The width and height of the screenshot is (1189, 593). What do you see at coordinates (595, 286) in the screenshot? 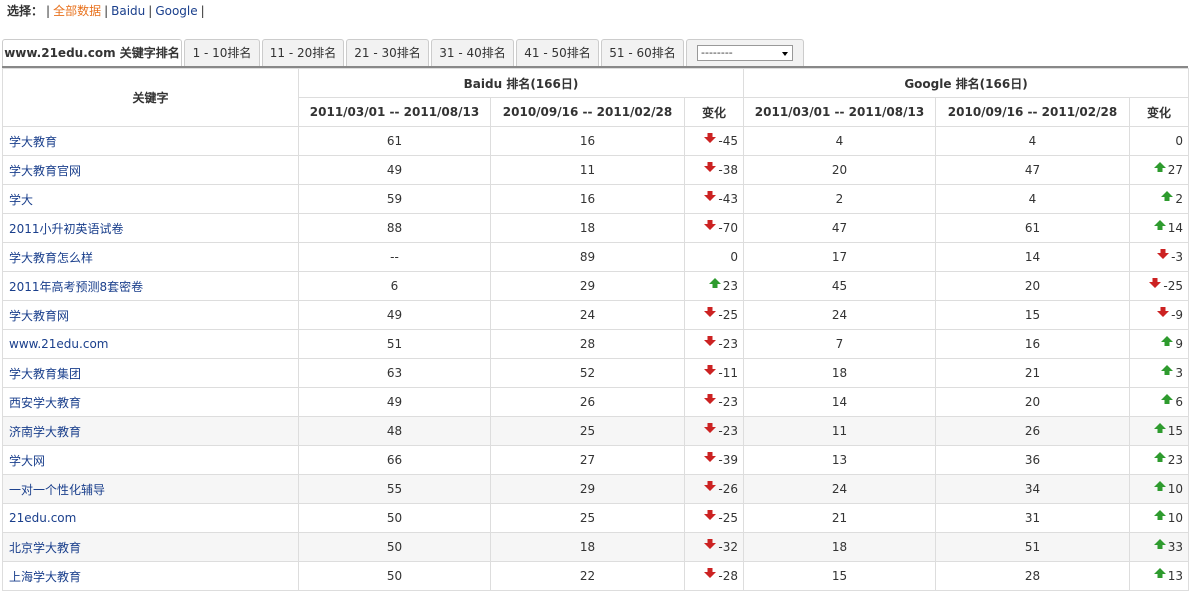
I see `table-row: 2011年高考预测8套密卷 6 29 23 45 20 -25` at bounding box center [595, 286].